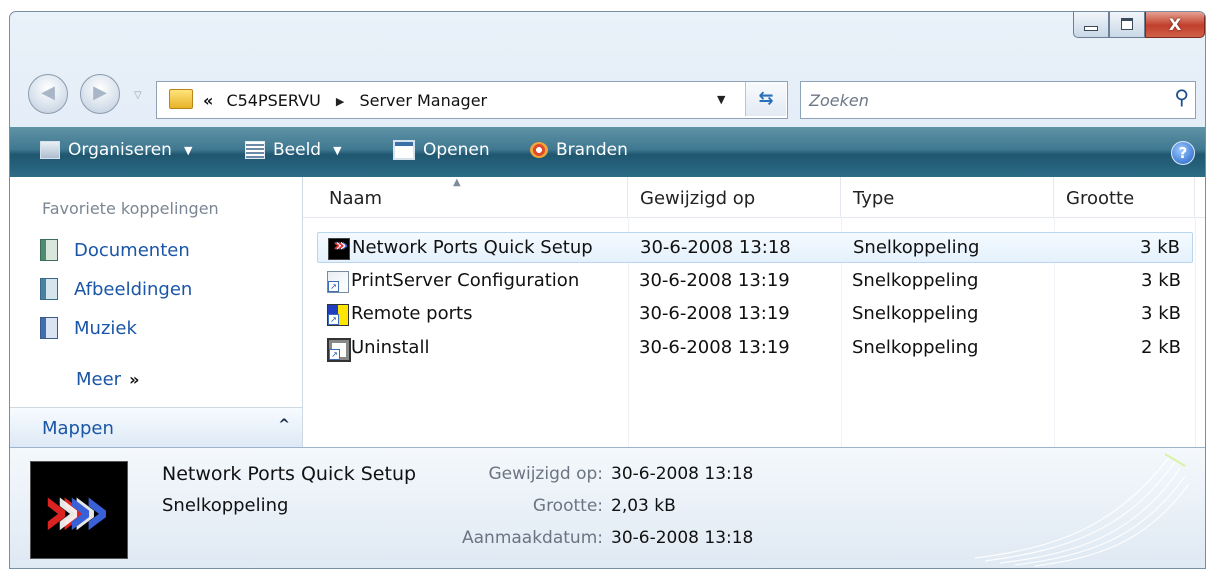 The image size is (1210, 572). I want to click on address-dropdown-icon: ▼, so click(721, 99).